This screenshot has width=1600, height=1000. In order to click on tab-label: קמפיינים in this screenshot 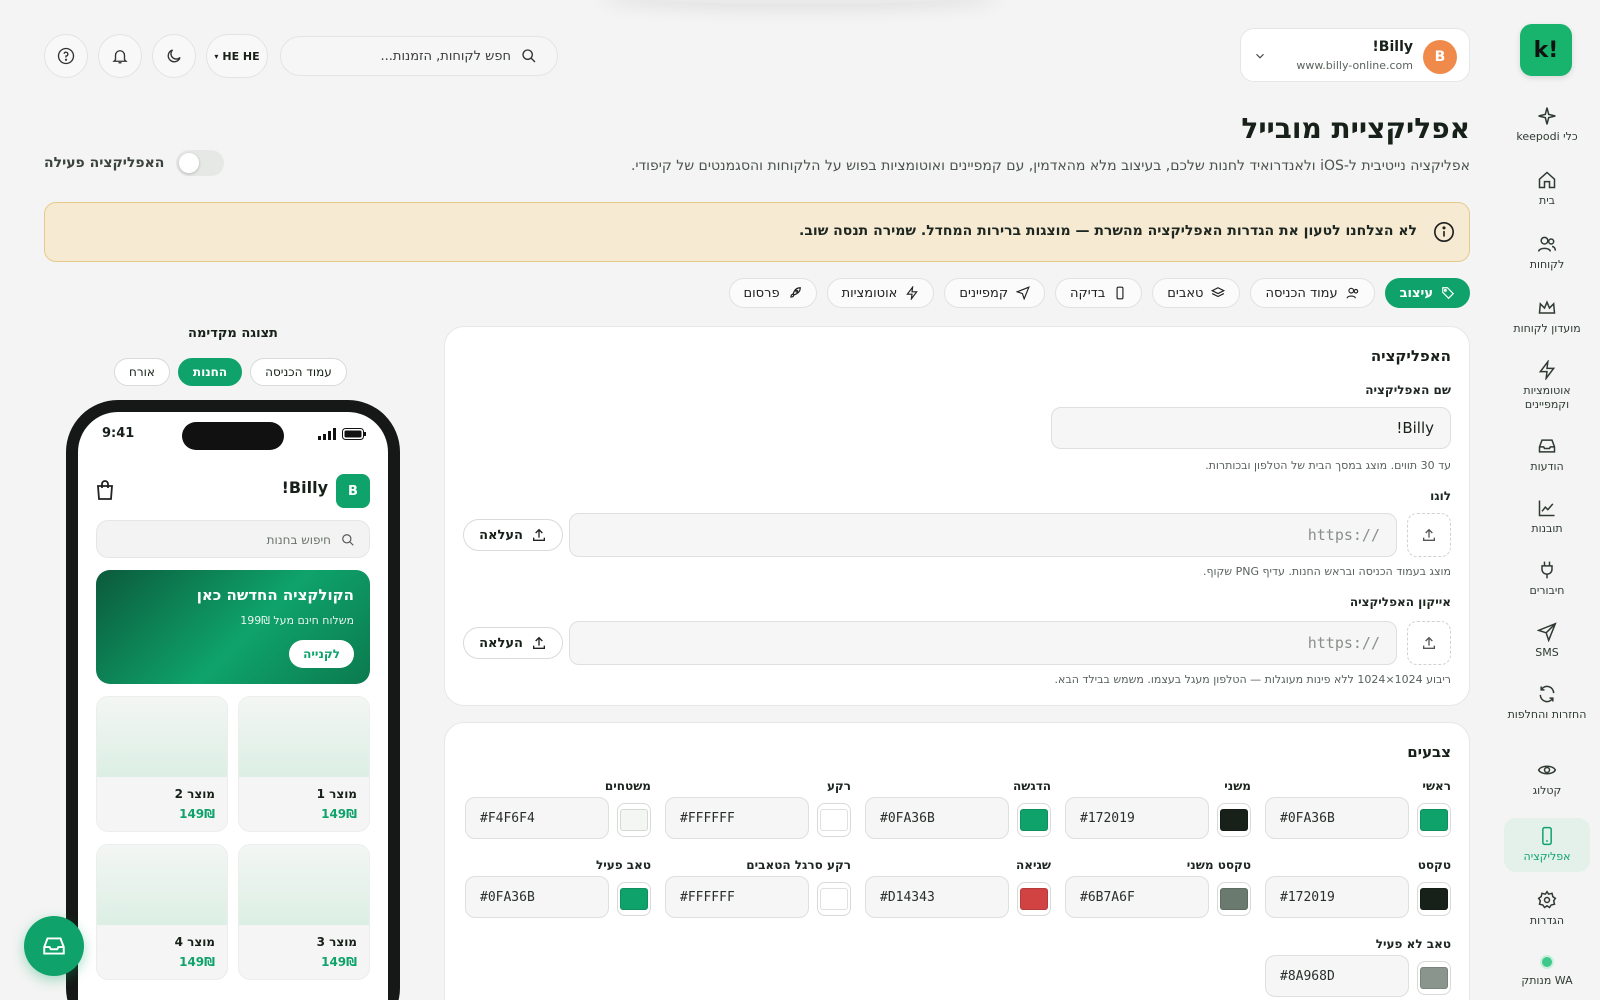, I will do `click(984, 293)`.